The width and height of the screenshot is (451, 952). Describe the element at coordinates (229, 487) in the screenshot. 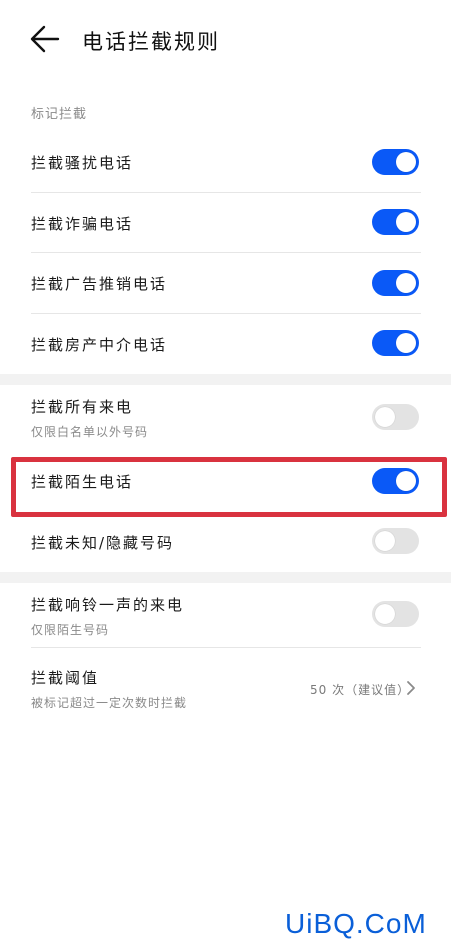

I see `highlight-box` at that location.